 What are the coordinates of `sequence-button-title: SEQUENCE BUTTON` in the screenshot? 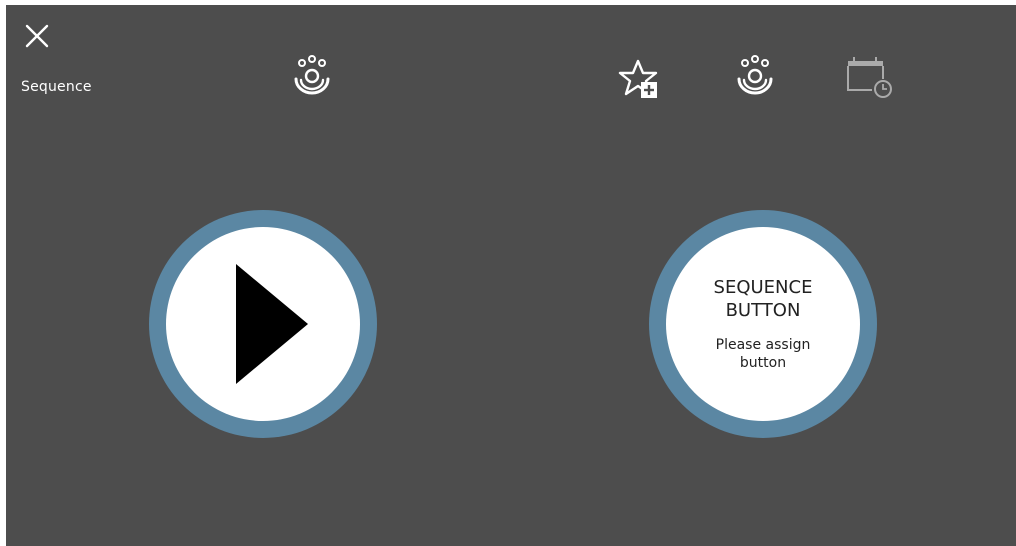 It's located at (763, 299).